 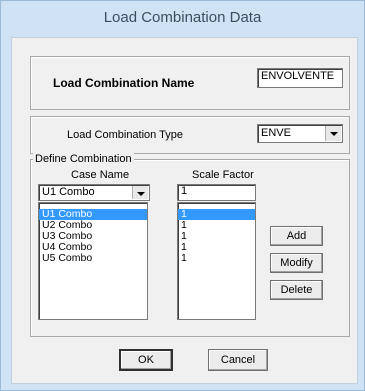 I want to click on combination-name-input: ENVOLVENTE, so click(x=300, y=78).